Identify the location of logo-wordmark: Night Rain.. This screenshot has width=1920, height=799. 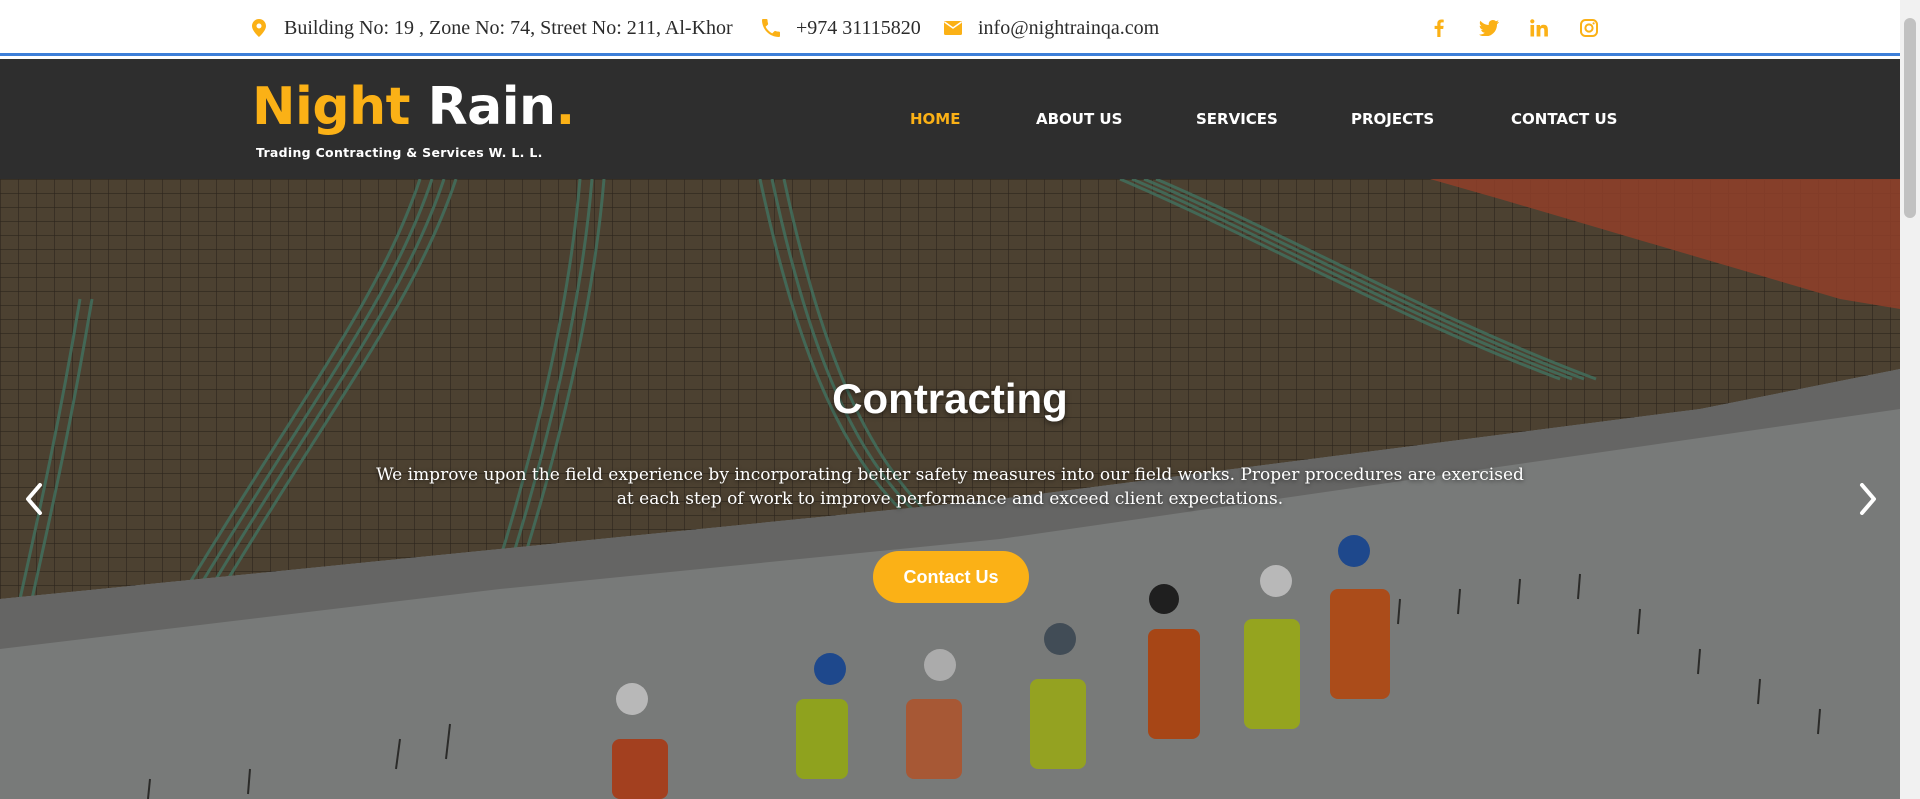
(413, 107).